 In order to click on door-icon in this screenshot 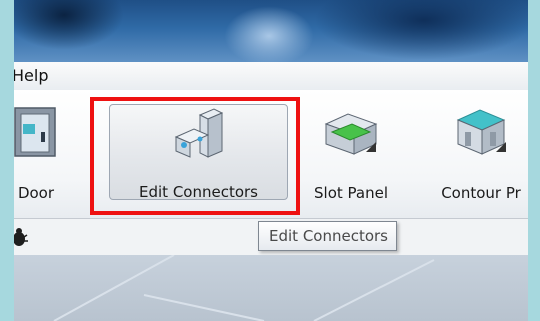, I will do `click(35, 132)`.